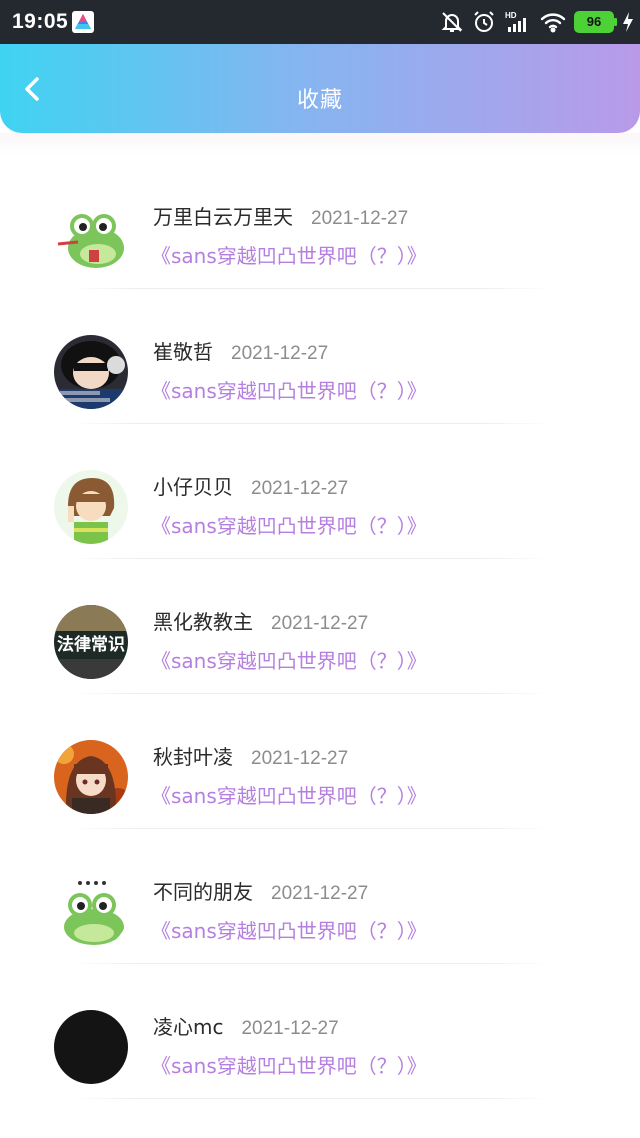 This screenshot has height=1138, width=640. I want to click on list-item: 小仔贝贝 2021-12-27 《sans穿越凹凸世界吧（？）》, so click(320, 492).